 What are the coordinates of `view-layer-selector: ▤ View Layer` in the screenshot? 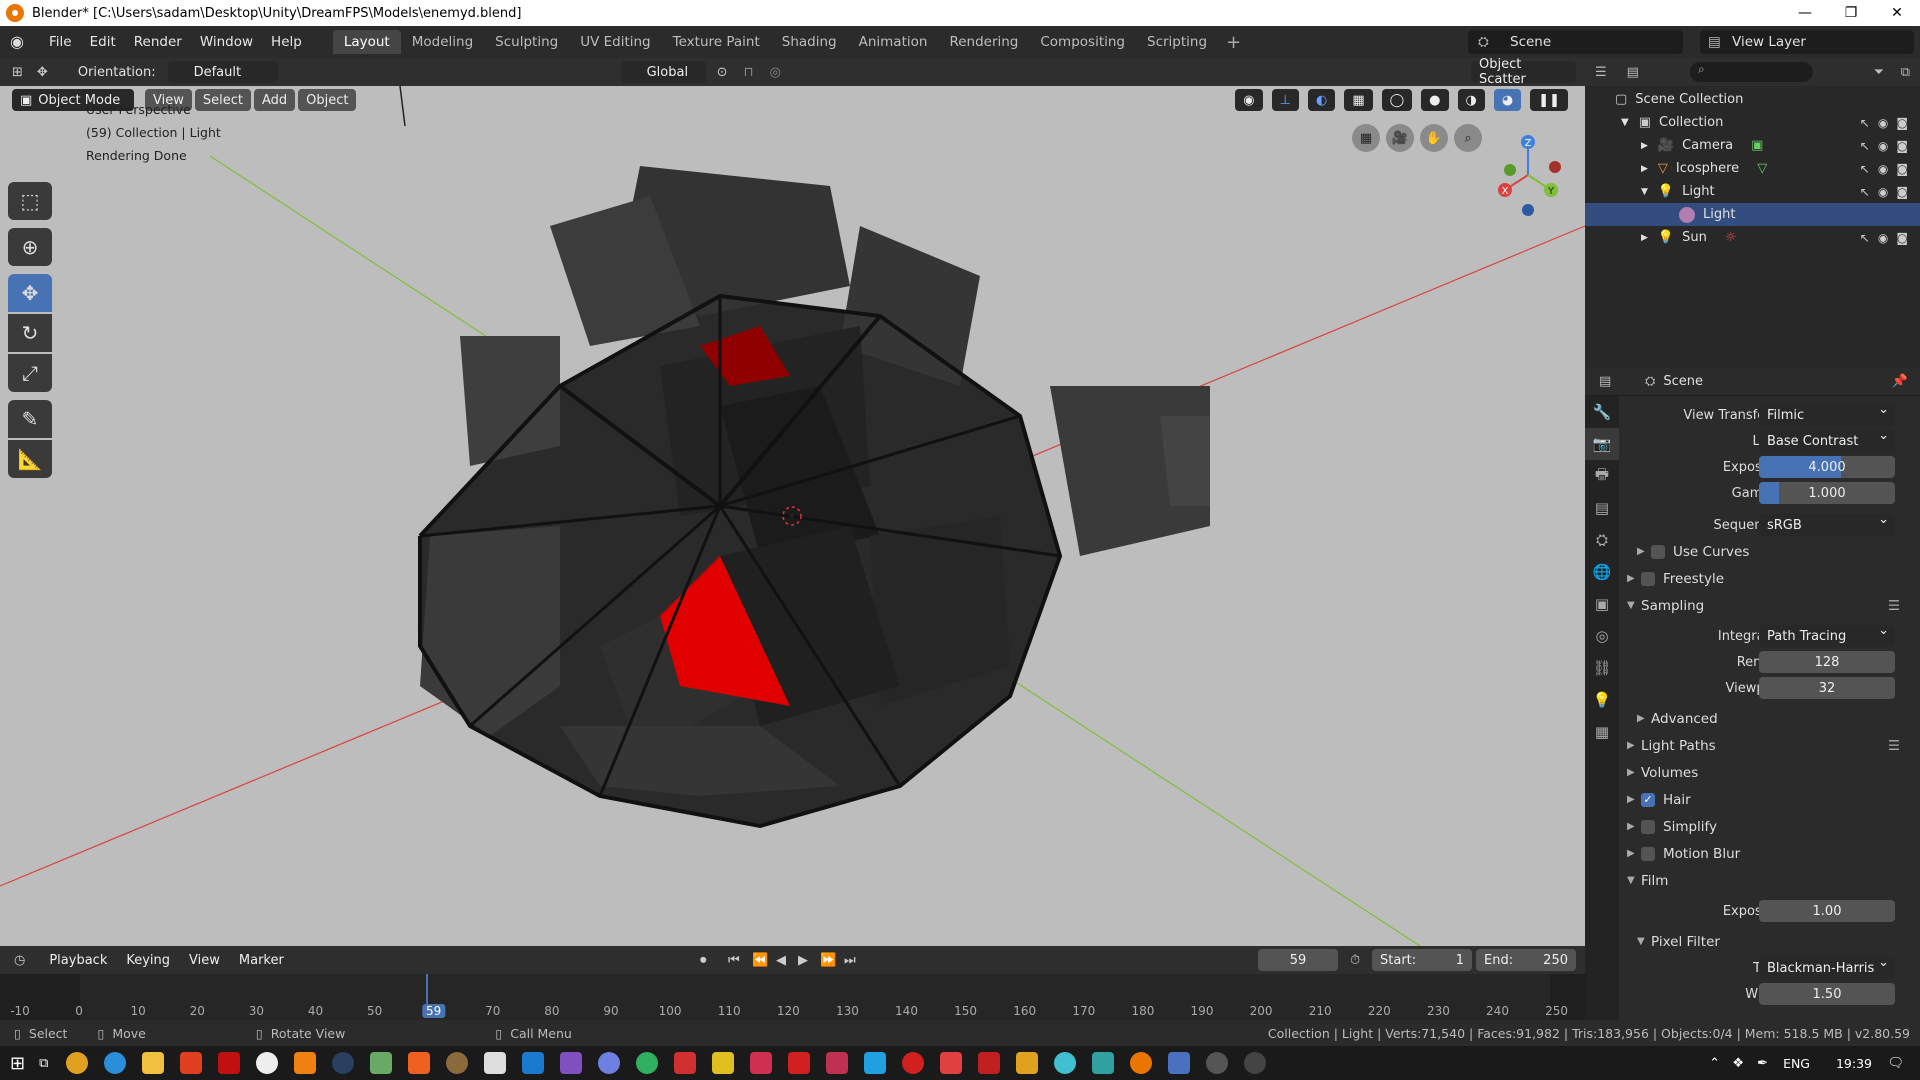 It's located at (1807, 42).